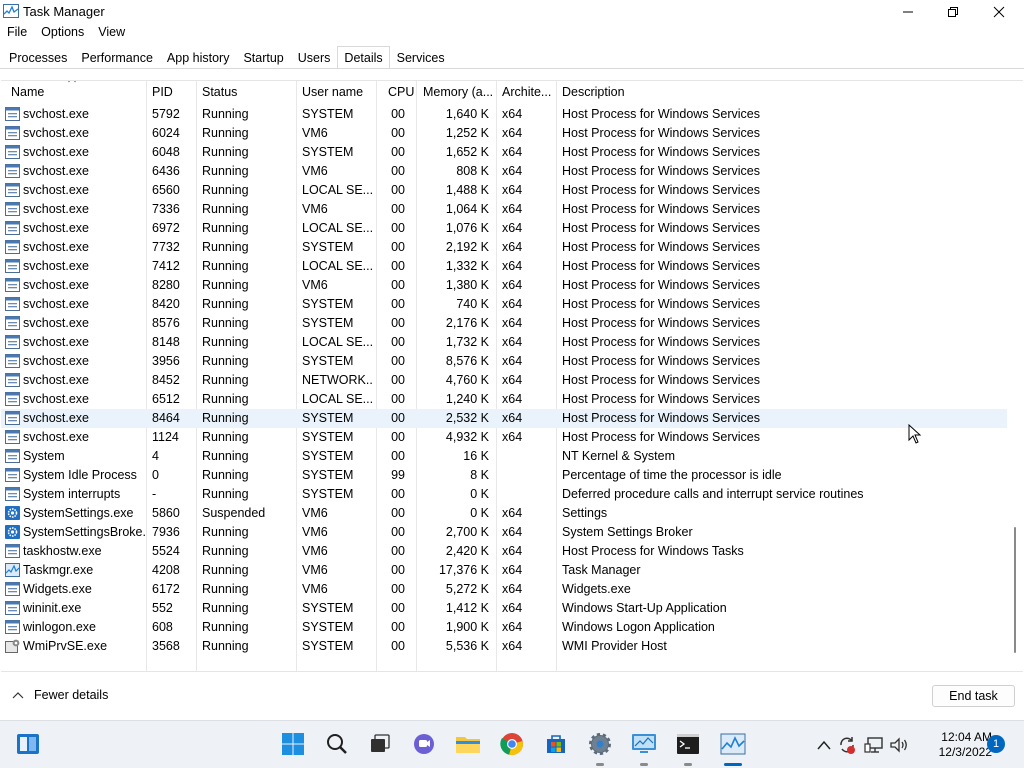  I want to click on widgets-button, so click(28, 744).